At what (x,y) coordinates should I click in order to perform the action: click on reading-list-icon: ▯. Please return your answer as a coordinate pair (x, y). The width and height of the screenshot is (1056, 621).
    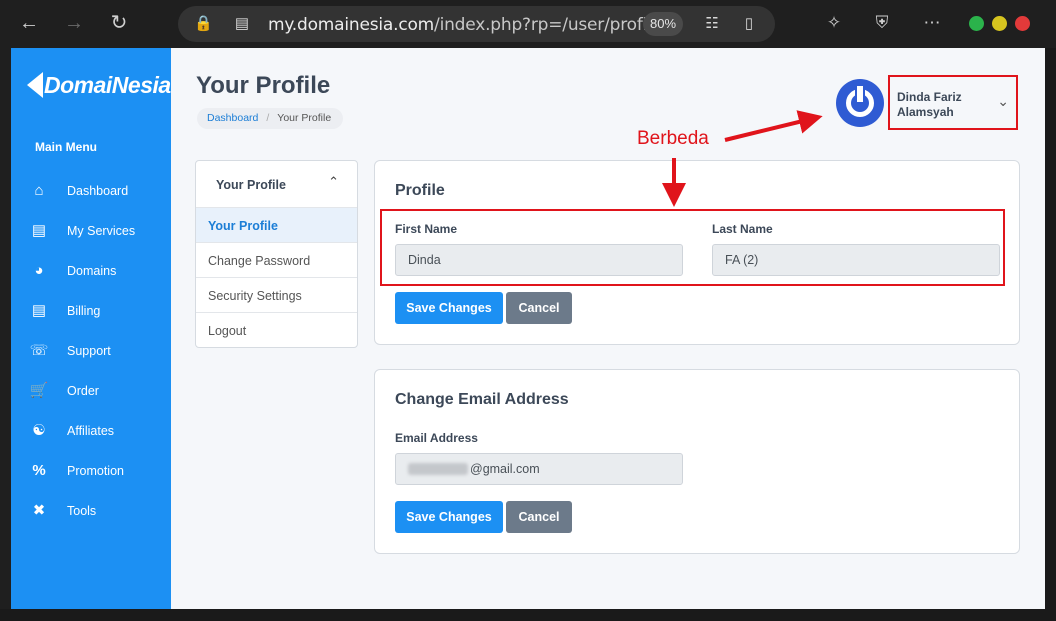
    Looking at the image, I should click on (749, 24).